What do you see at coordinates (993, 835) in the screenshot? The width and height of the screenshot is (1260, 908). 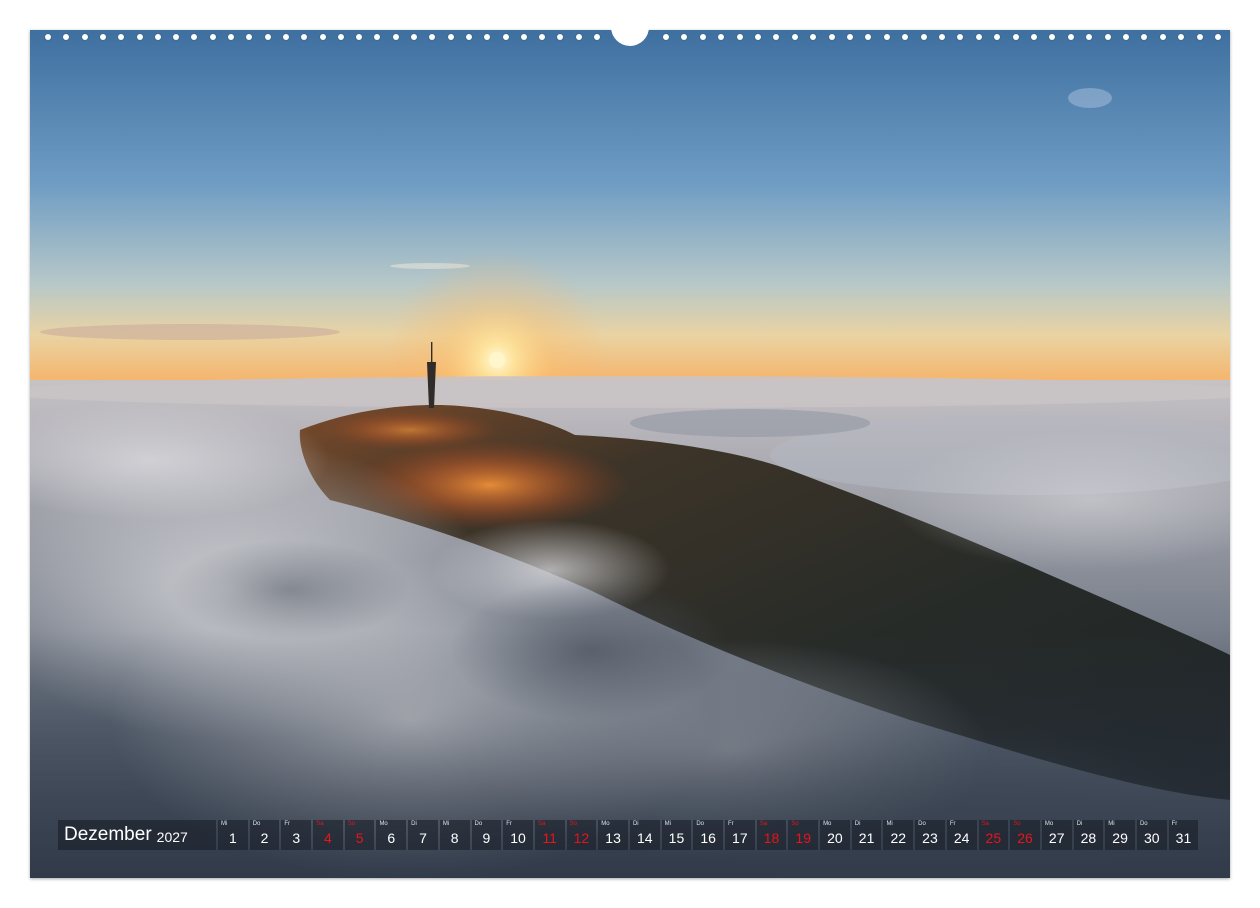 I see `day-cell: Sa 25` at bounding box center [993, 835].